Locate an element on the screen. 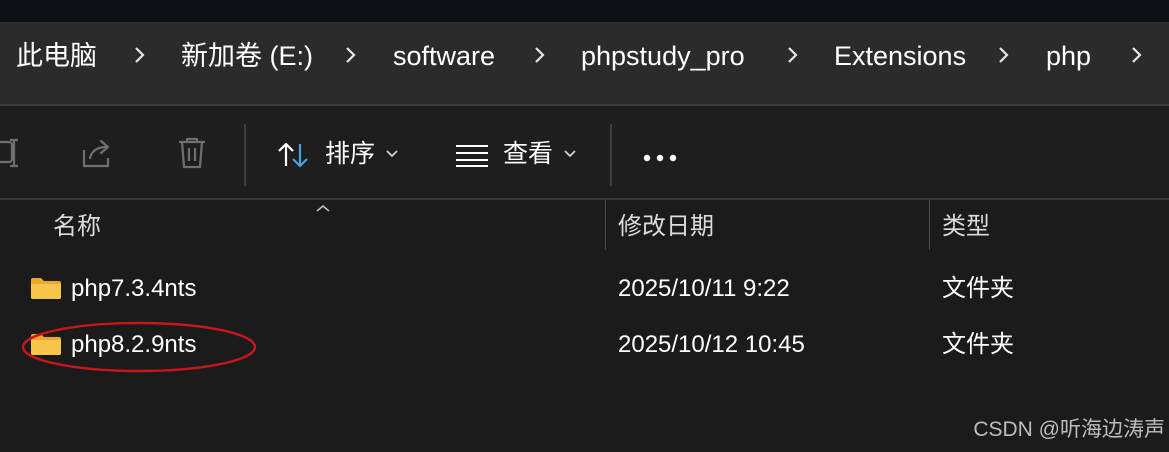 The image size is (1169, 452). column-header-type: 类型 is located at coordinates (966, 227).